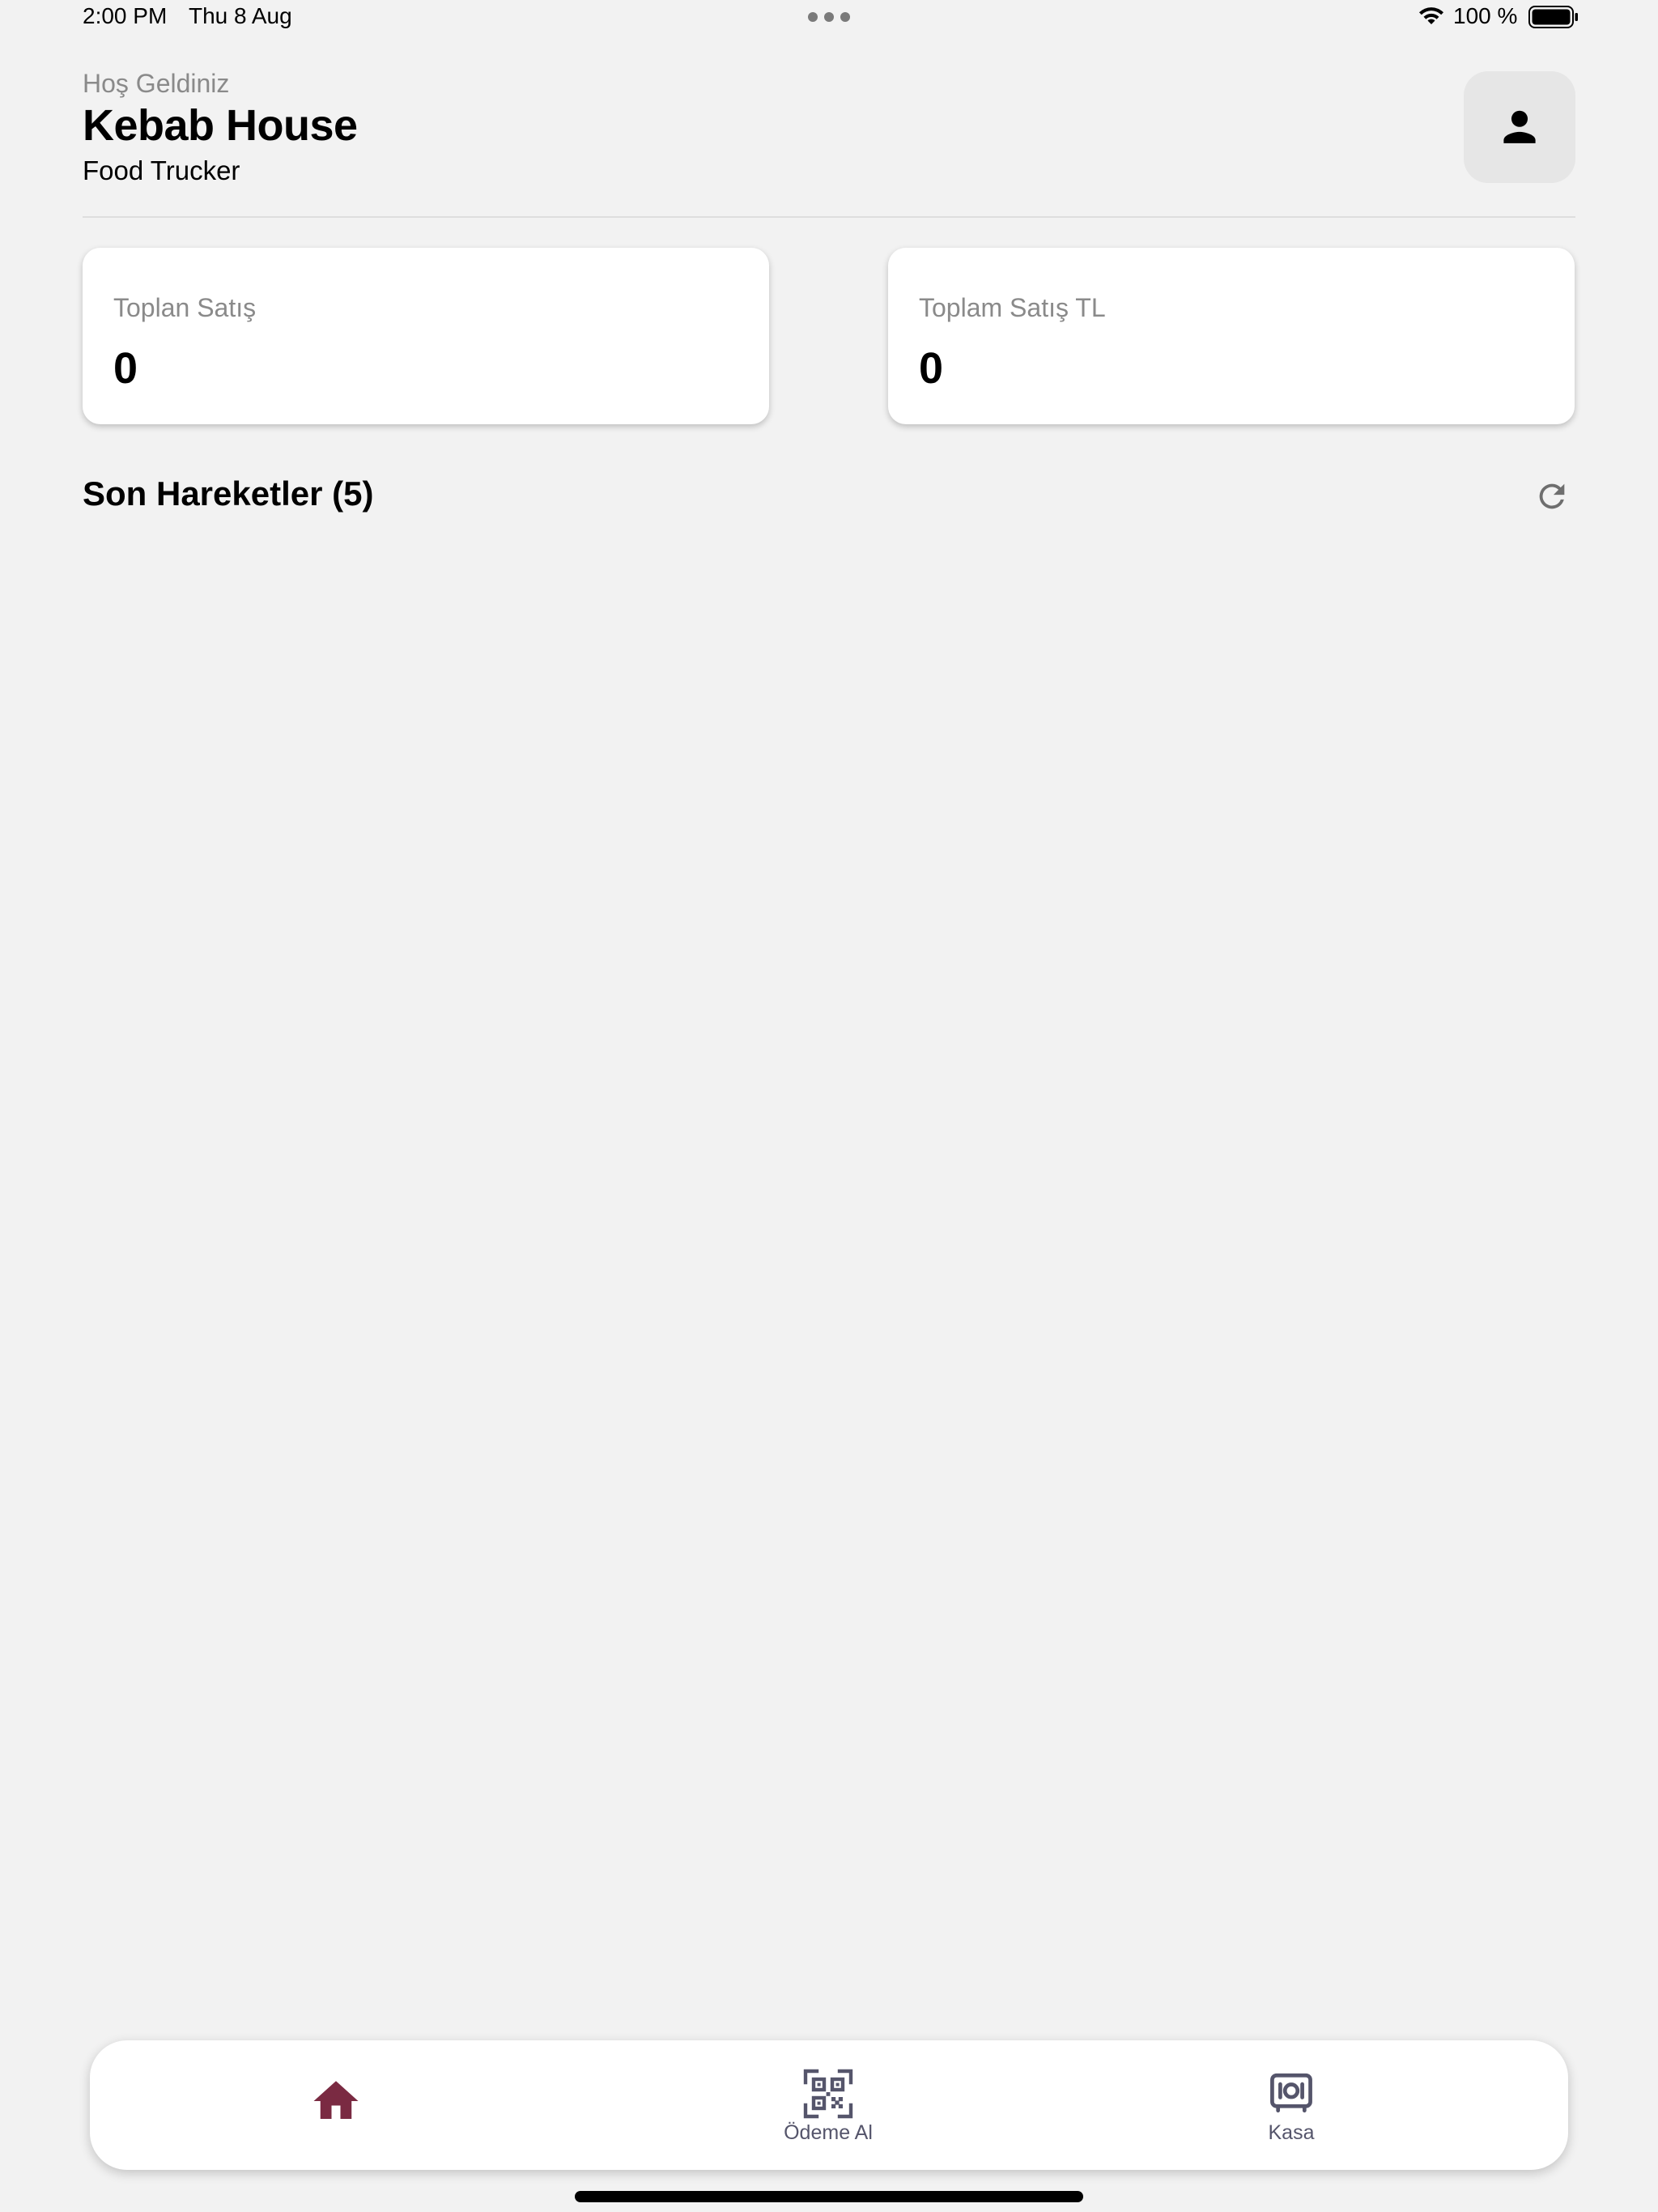  I want to click on business-type: Food Trucker, so click(161, 170).